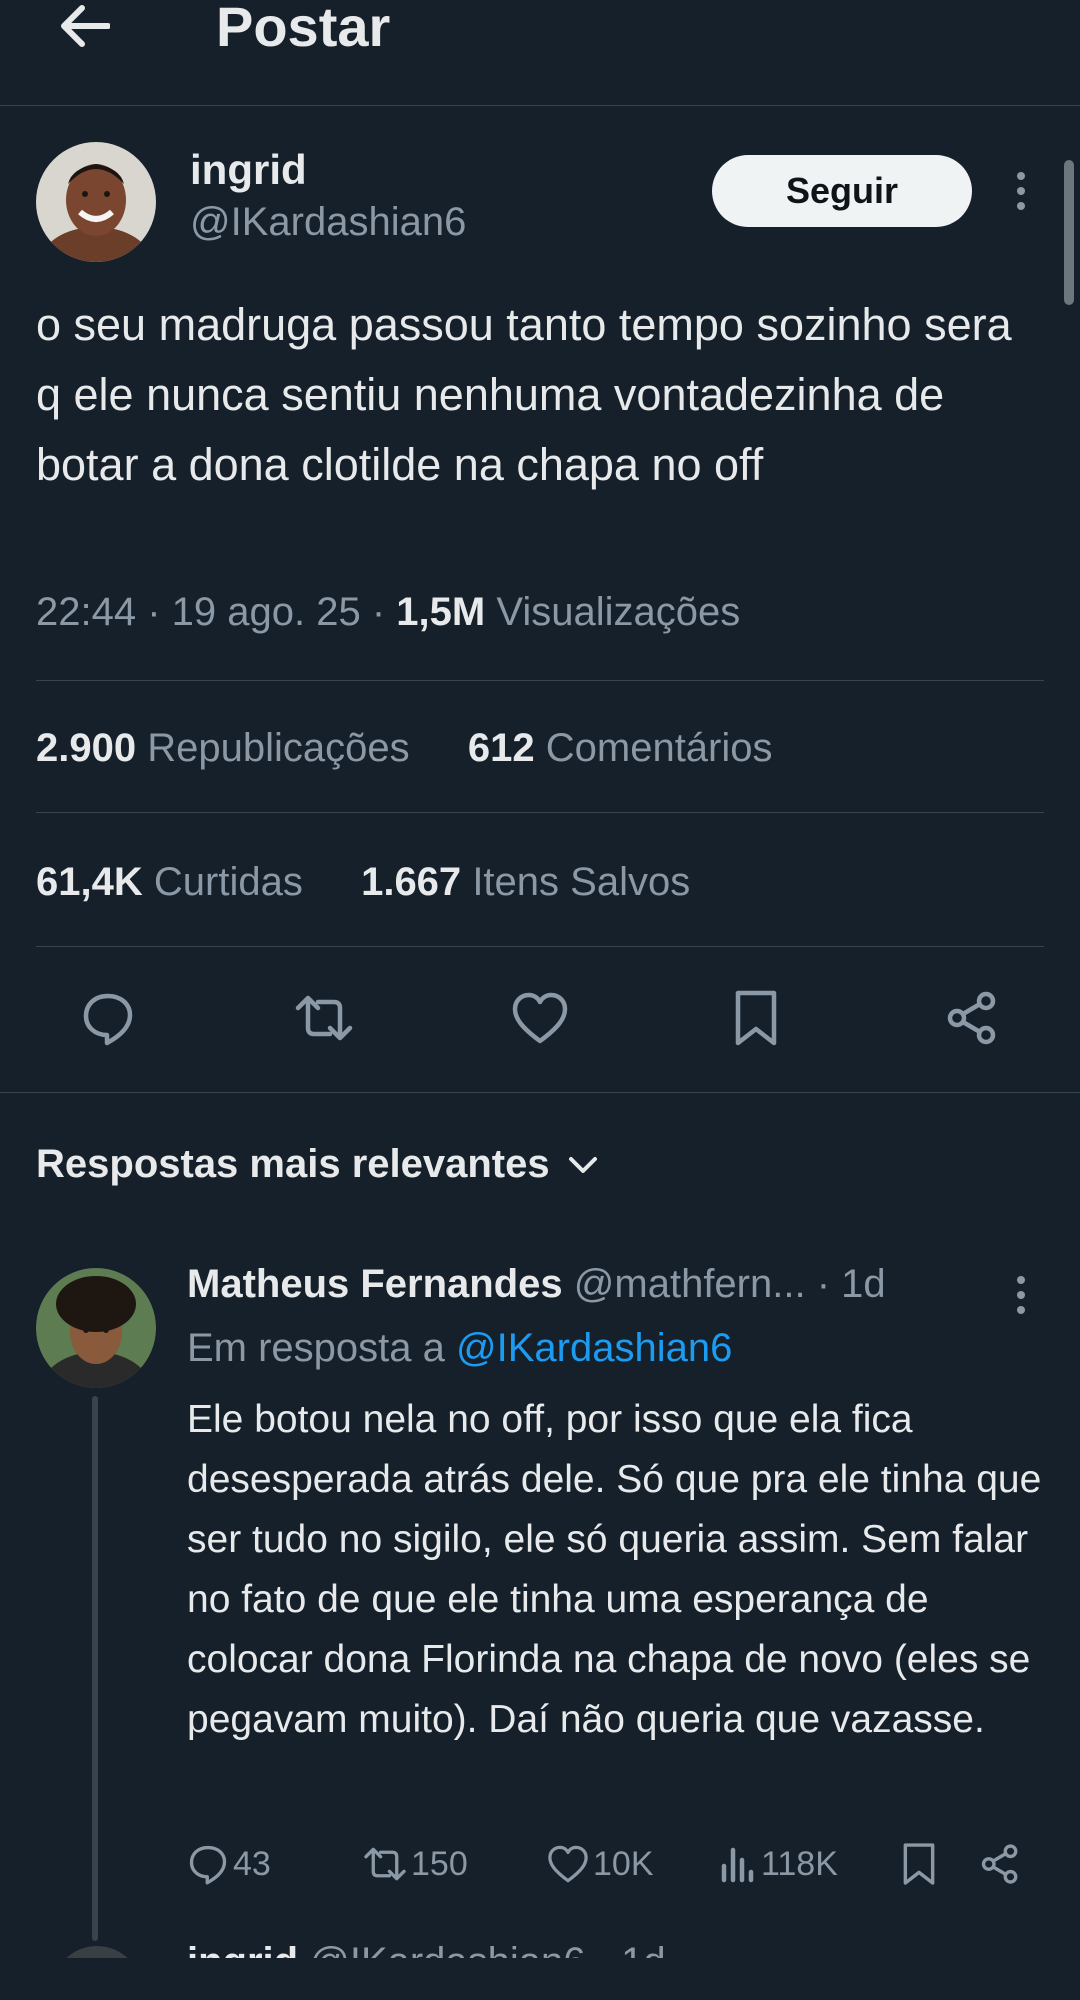  What do you see at coordinates (623, 1863) in the screenshot?
I see `reply-likes-count: 10K` at bounding box center [623, 1863].